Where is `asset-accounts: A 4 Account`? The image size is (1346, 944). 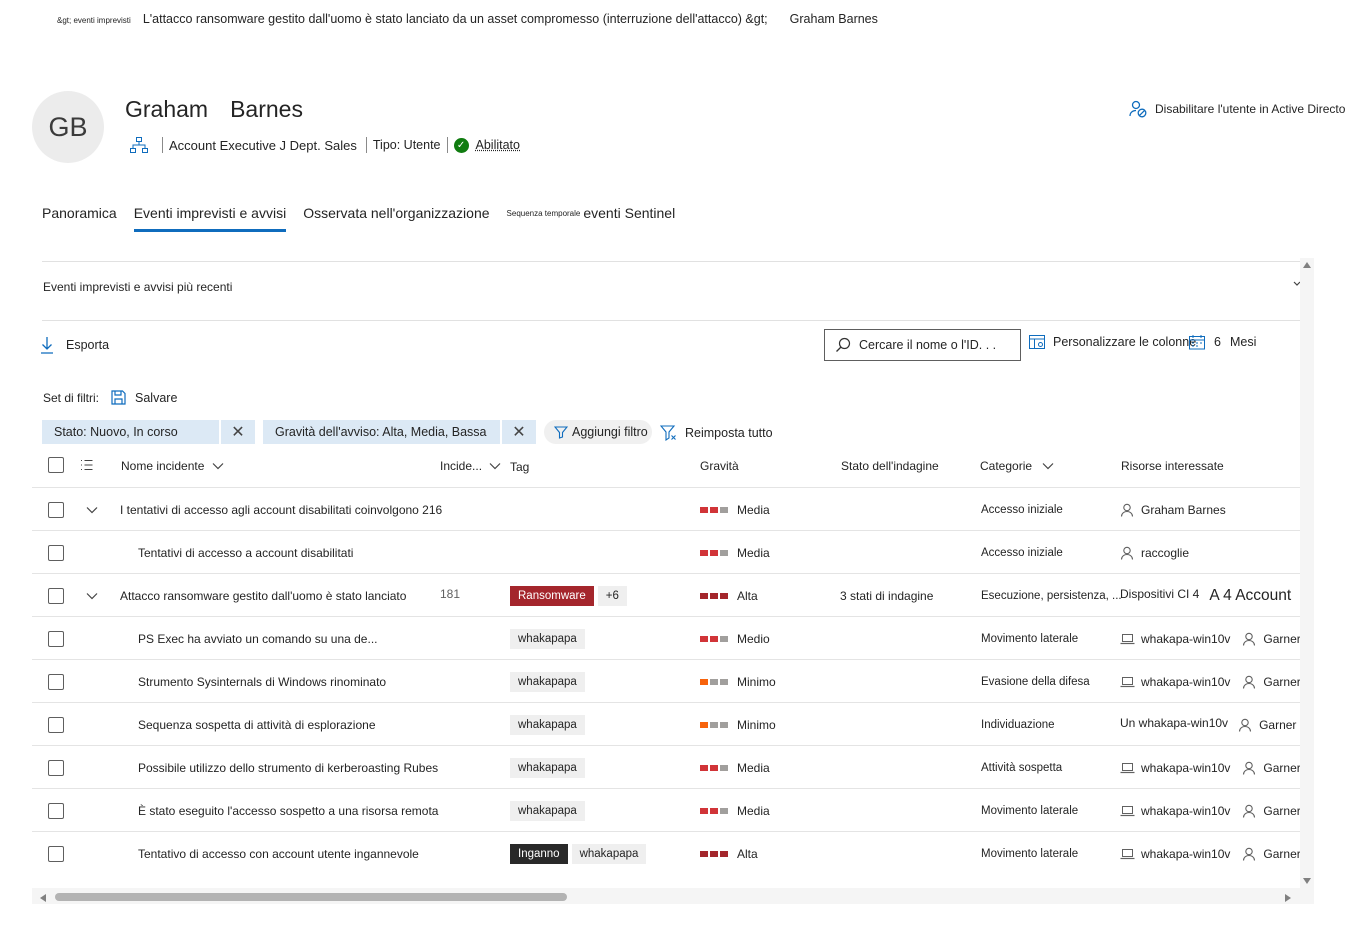 asset-accounts: A 4 Account is located at coordinates (1250, 596).